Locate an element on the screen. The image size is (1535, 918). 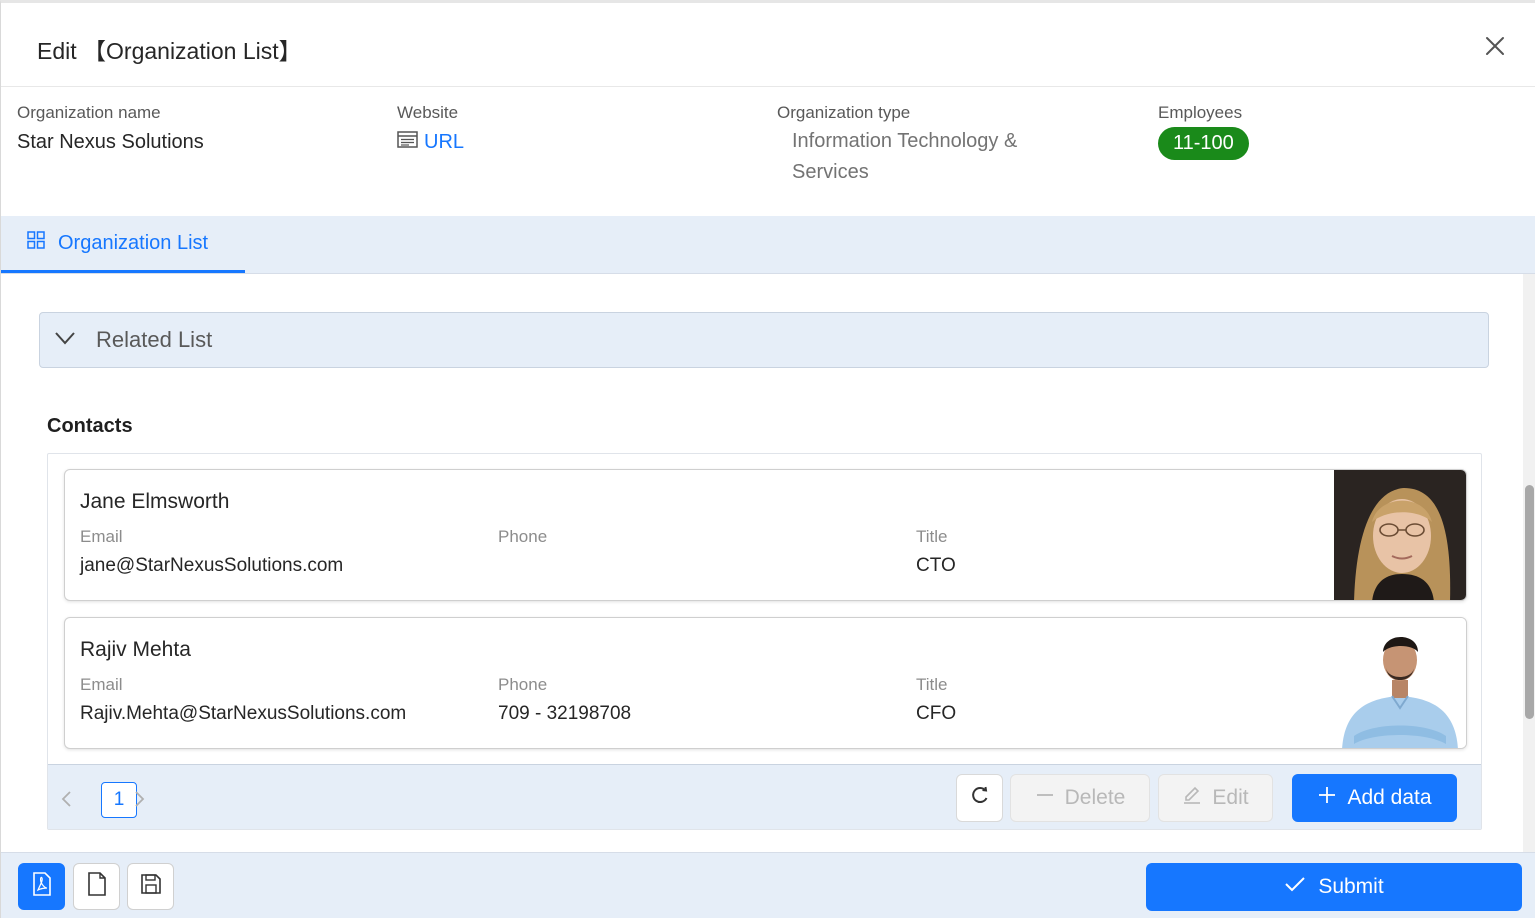
pdf-export-button is located at coordinates (41, 886).